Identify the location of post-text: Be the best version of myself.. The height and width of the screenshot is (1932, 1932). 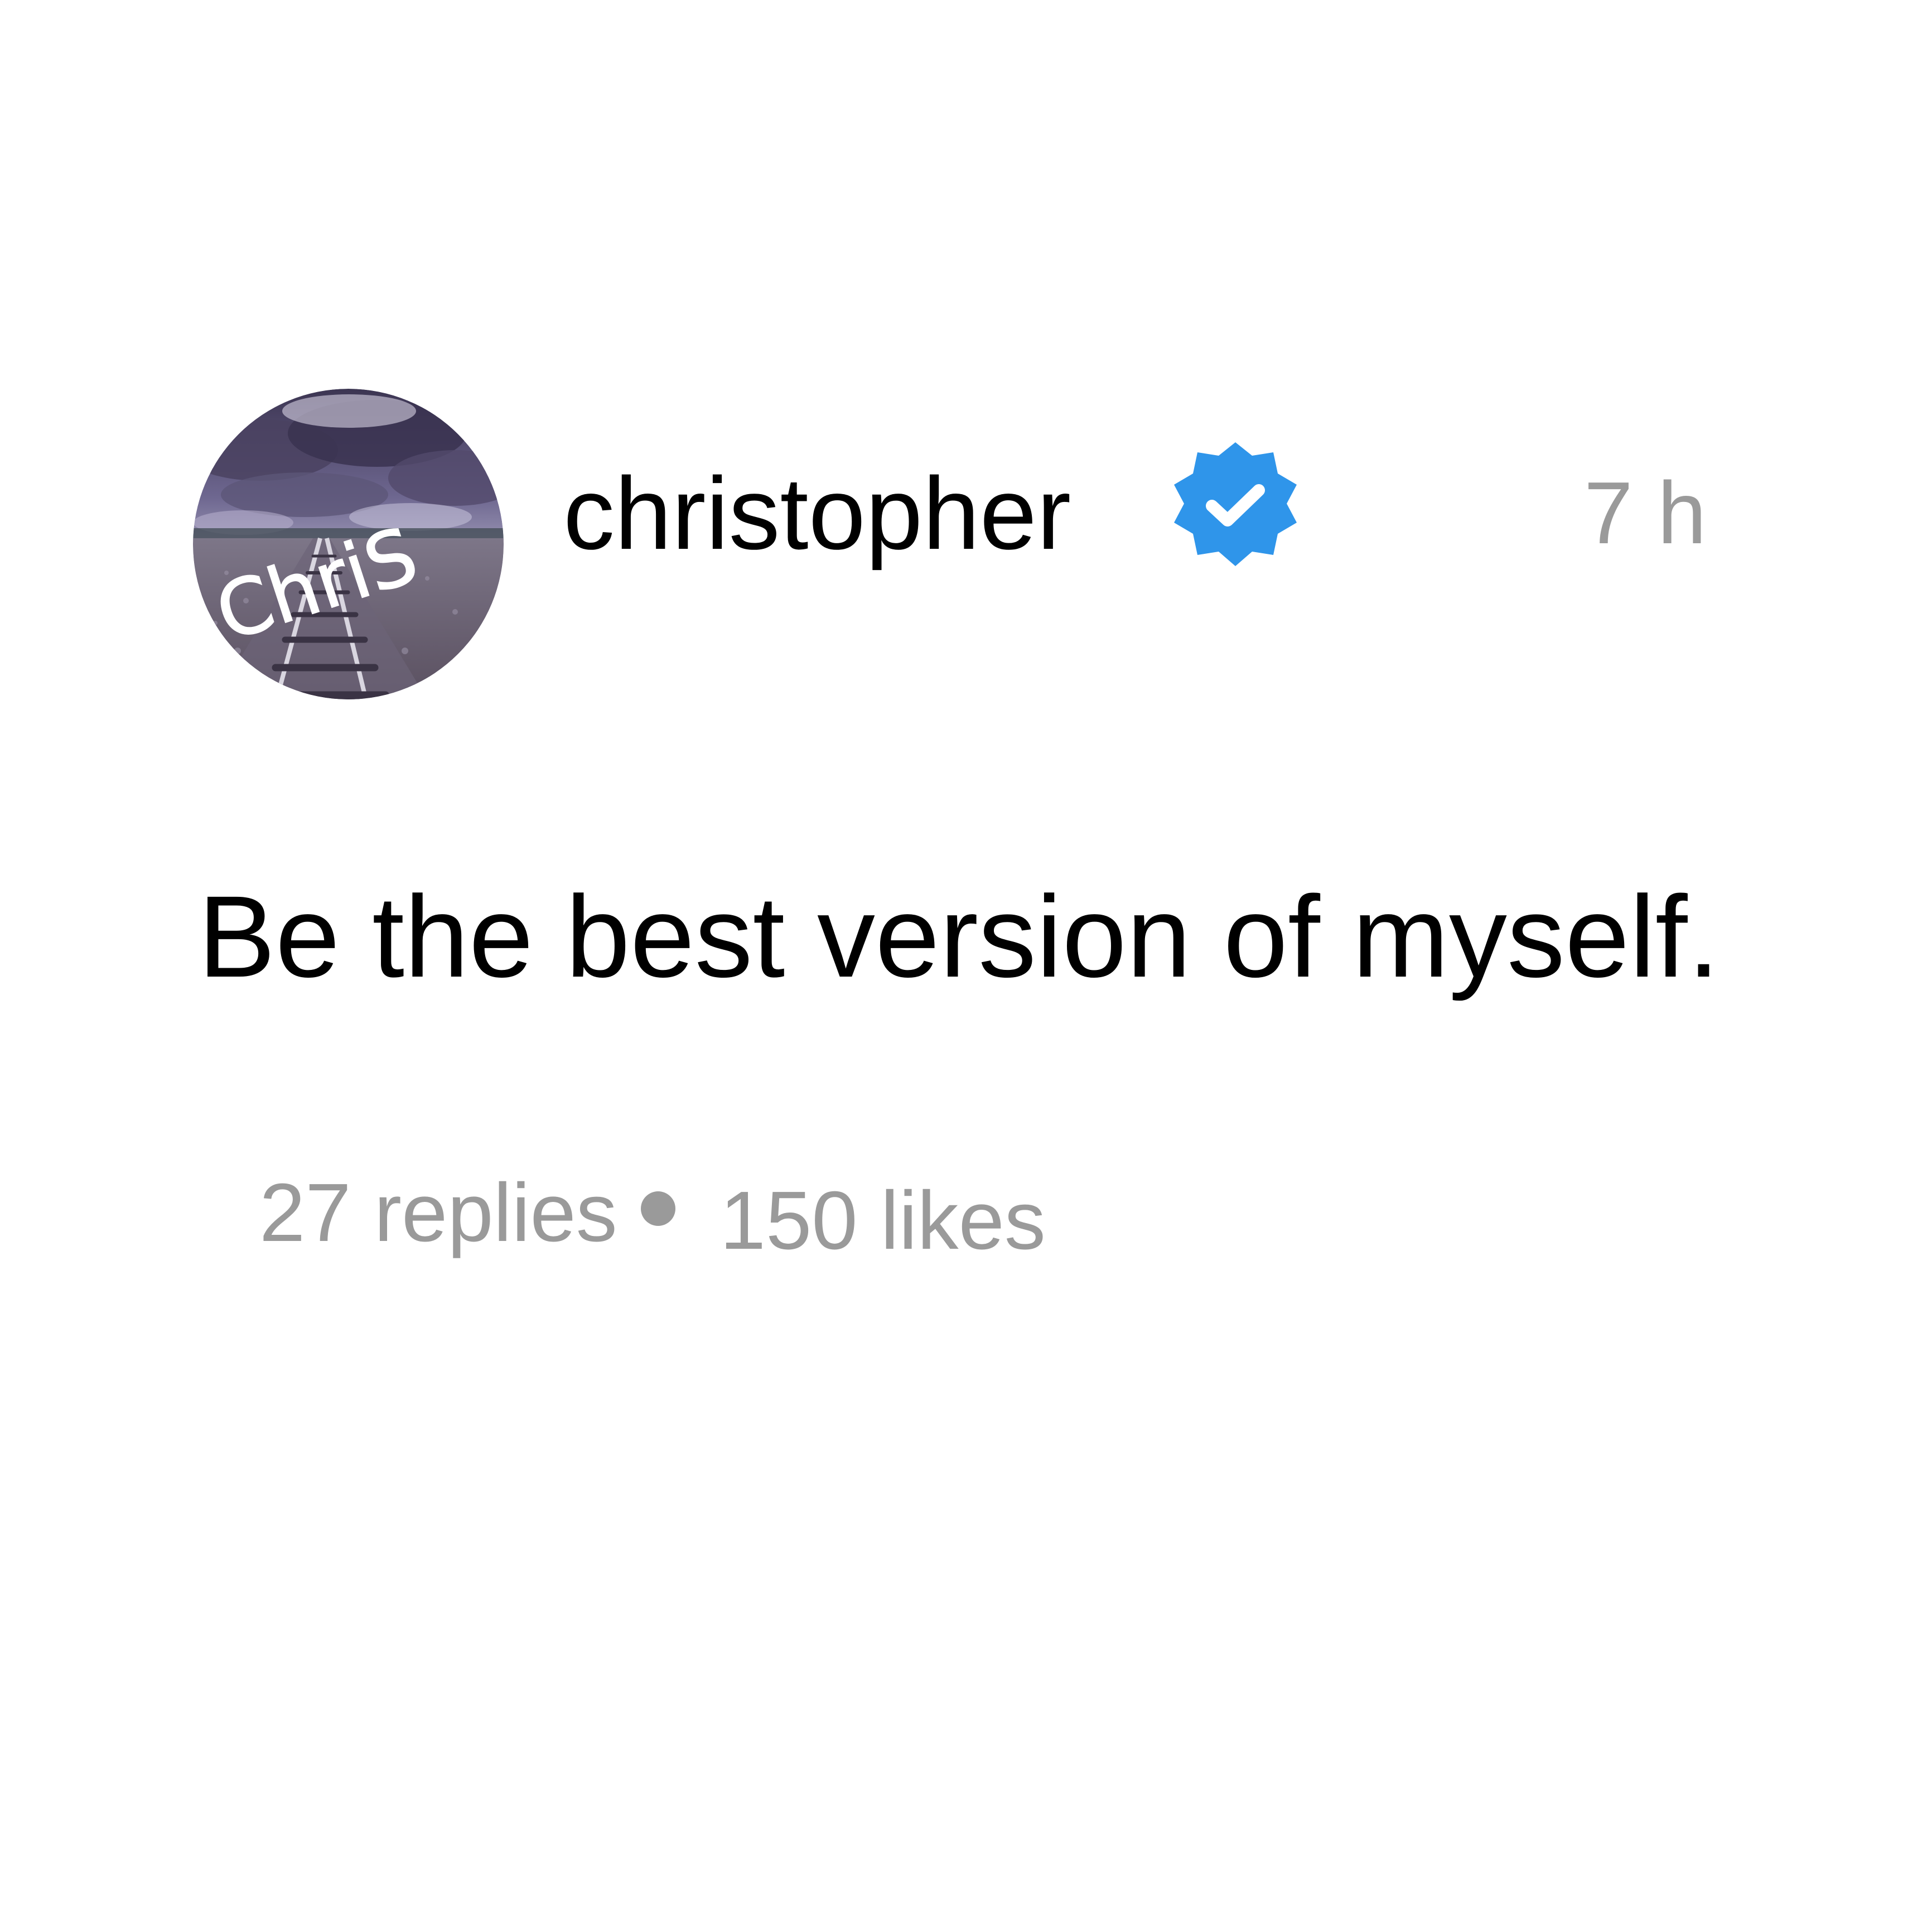
(959, 937).